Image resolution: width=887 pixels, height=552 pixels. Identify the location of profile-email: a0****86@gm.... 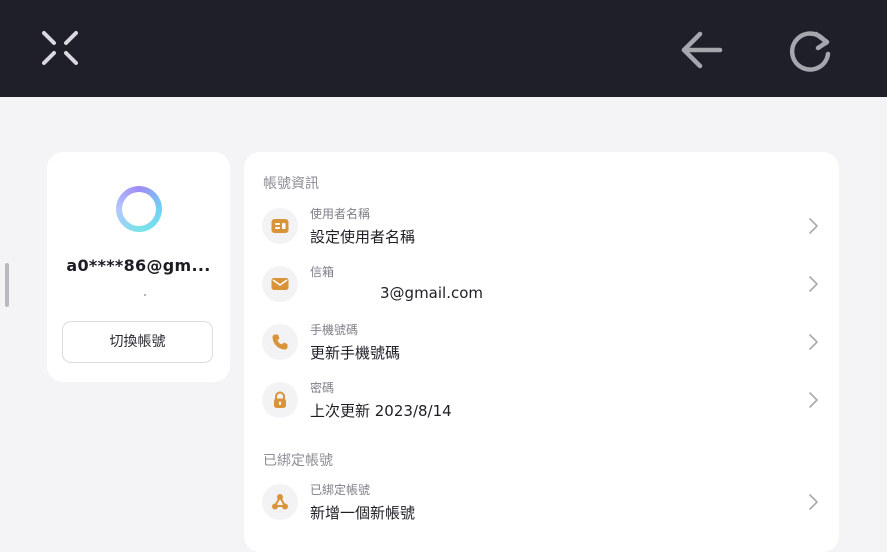
(138, 265).